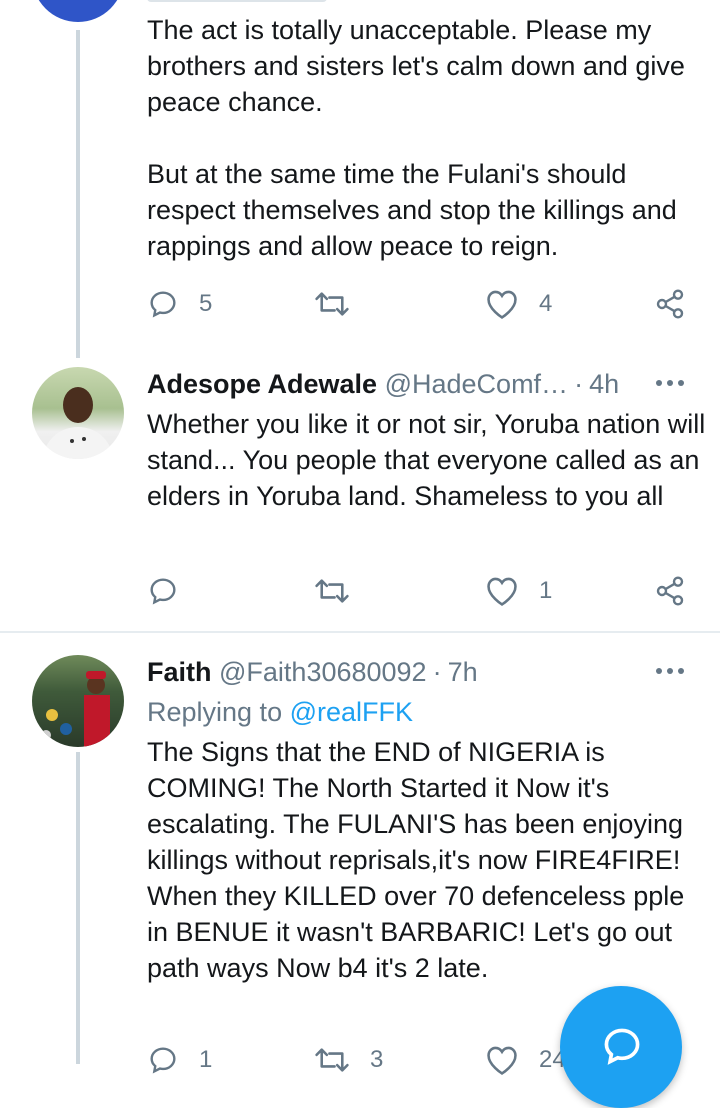 This screenshot has height=1108, width=720. I want to click on tweet-divider, so click(360, 632).